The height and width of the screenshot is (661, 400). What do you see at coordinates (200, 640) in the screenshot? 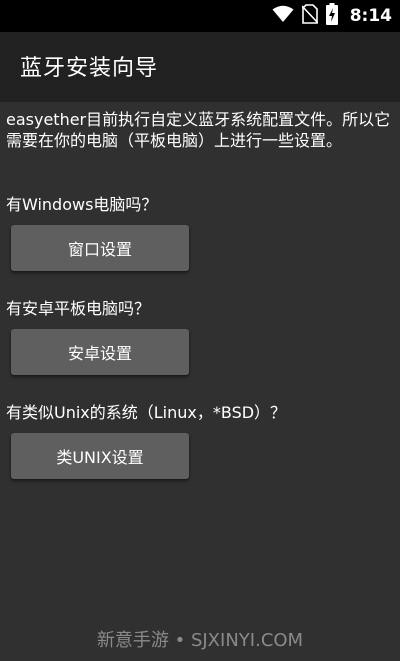
I see `watermark: 新意手游 • SJXINYI.COM` at bounding box center [200, 640].